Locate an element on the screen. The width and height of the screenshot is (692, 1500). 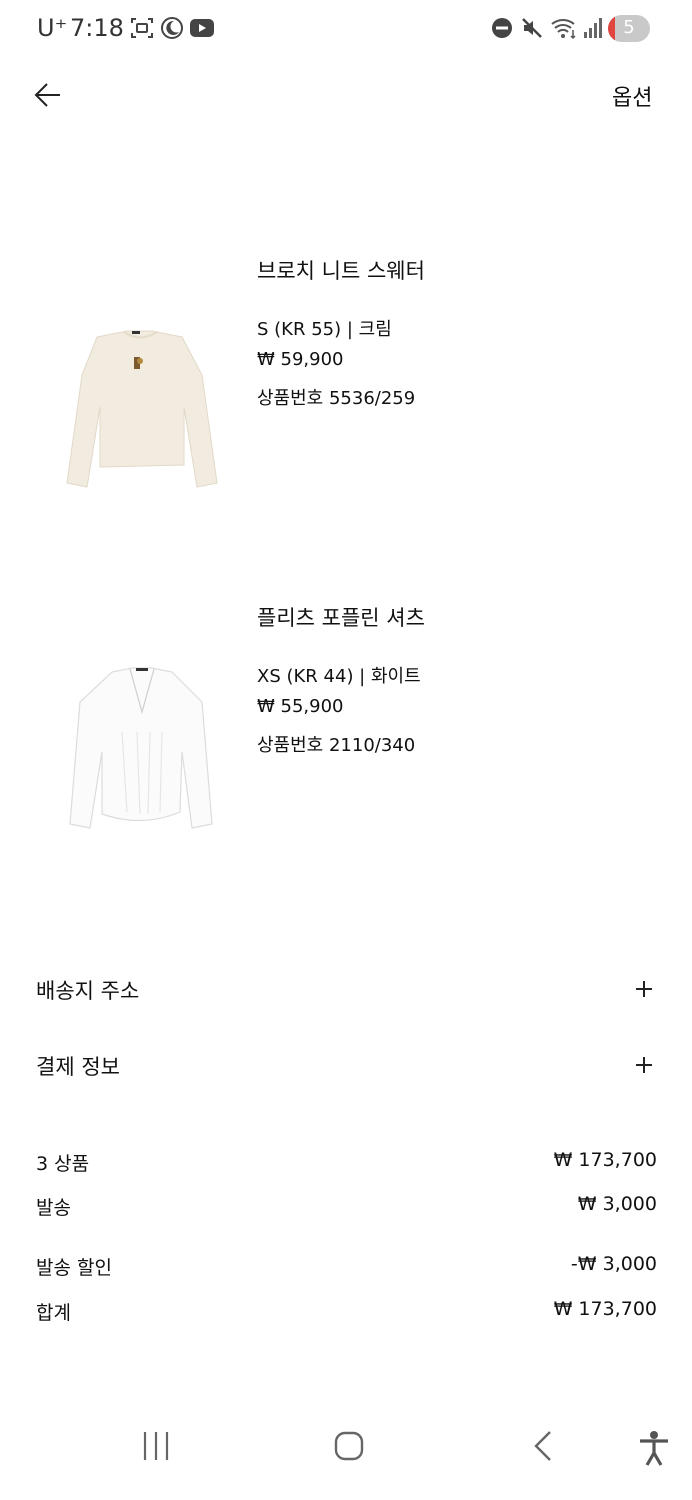
shipping-address-section: 배송지 주소 is located at coordinates (346, 995).